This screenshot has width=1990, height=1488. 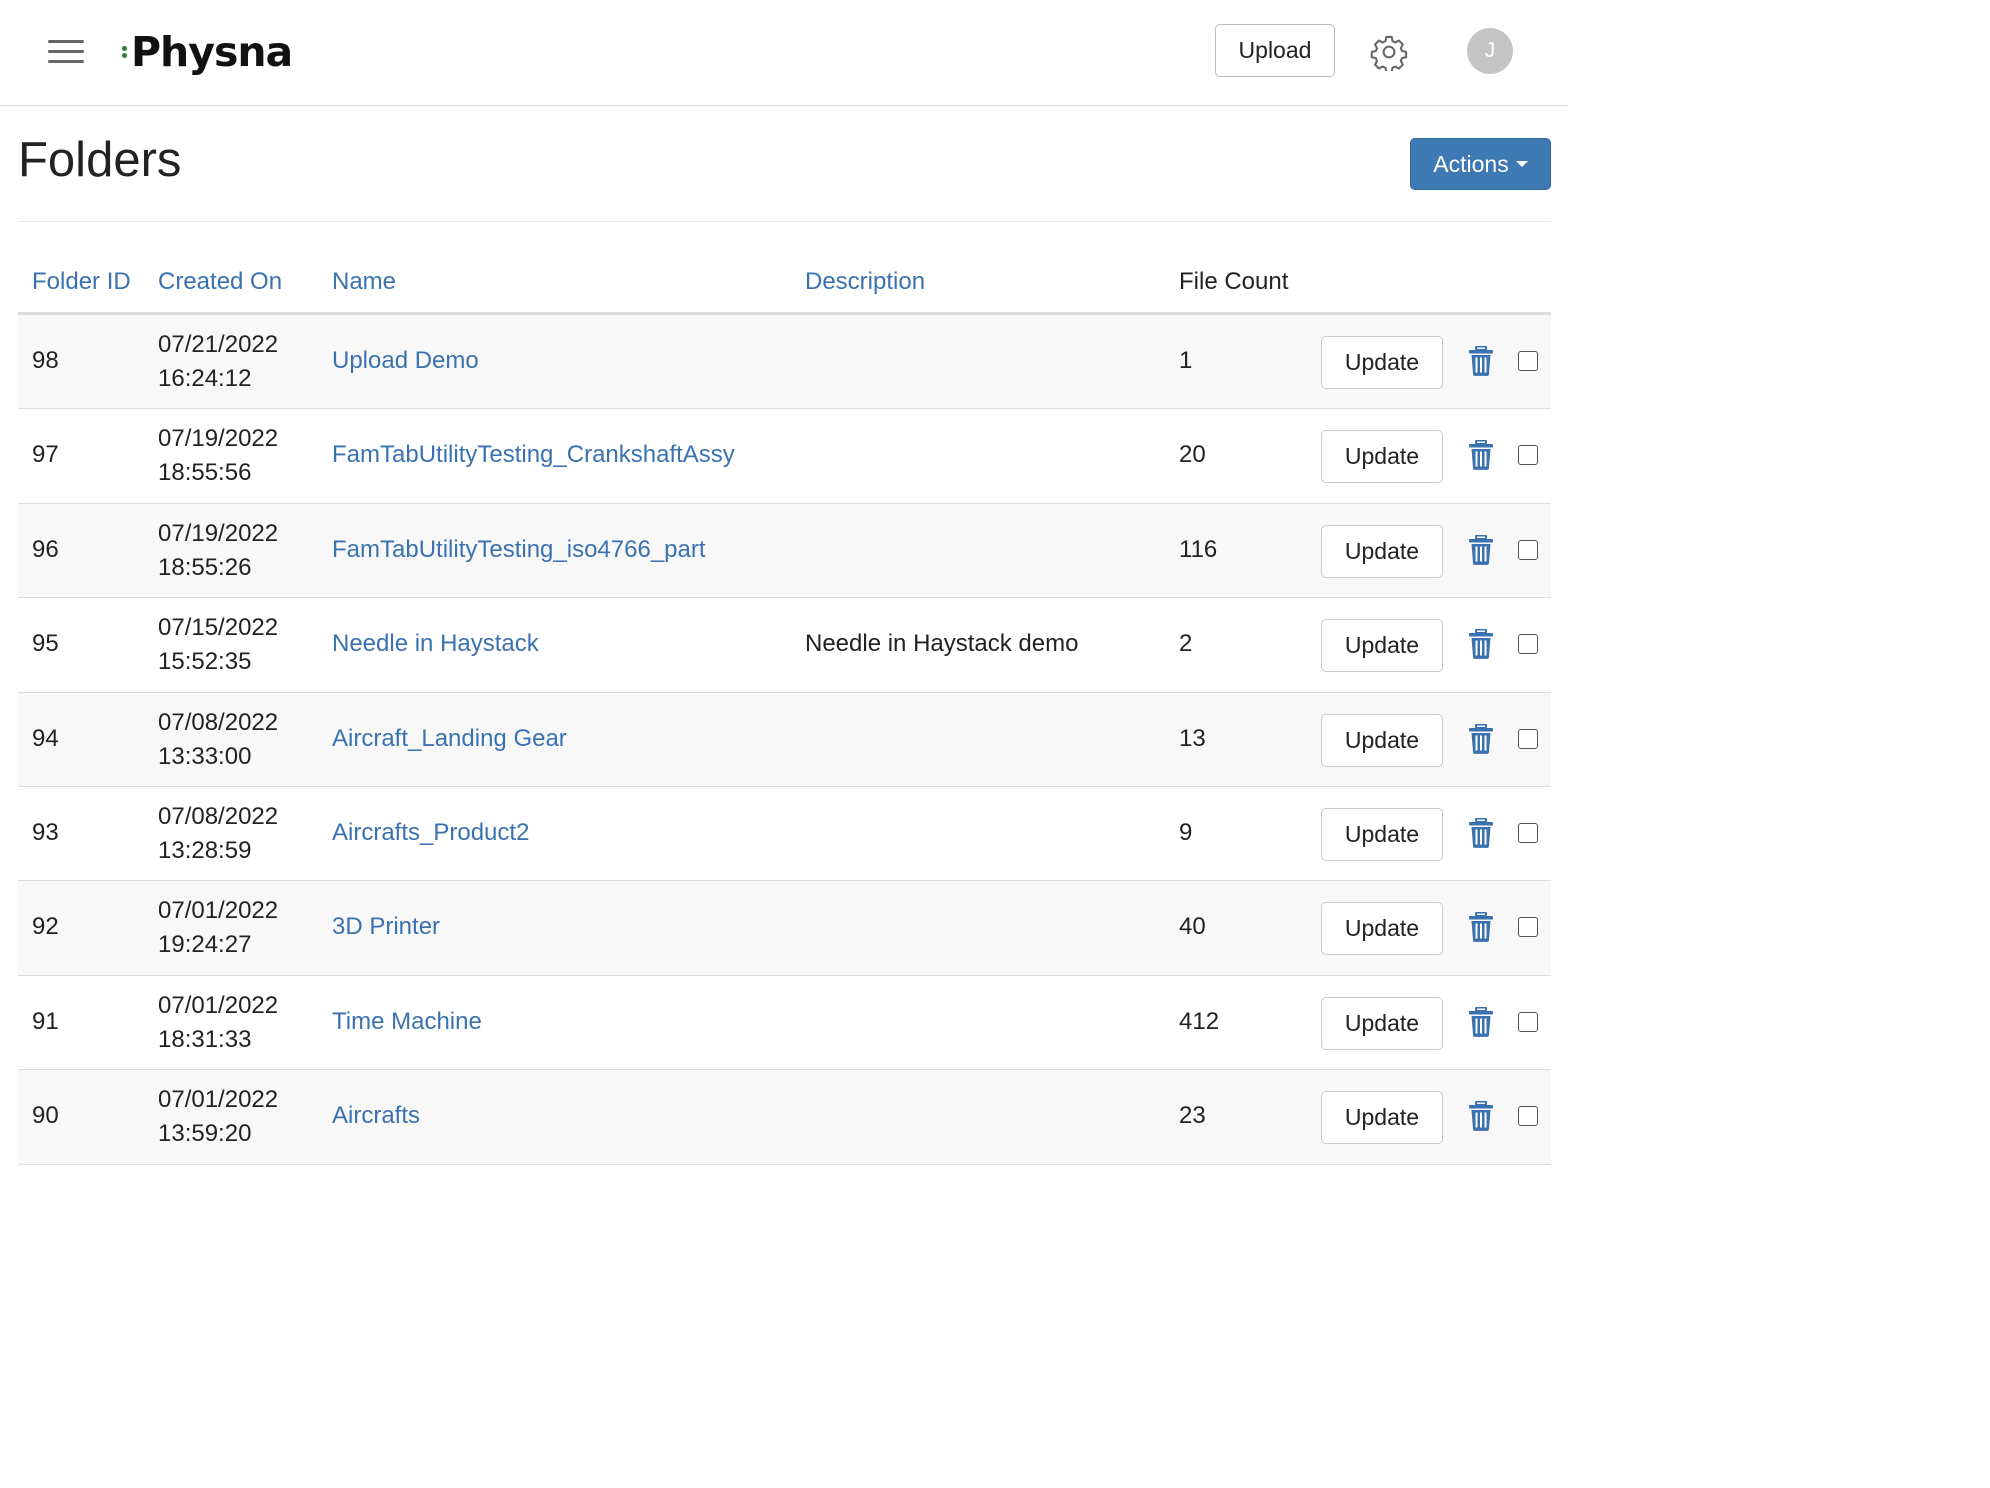 I want to click on user-avatar: J, so click(x=1490, y=51).